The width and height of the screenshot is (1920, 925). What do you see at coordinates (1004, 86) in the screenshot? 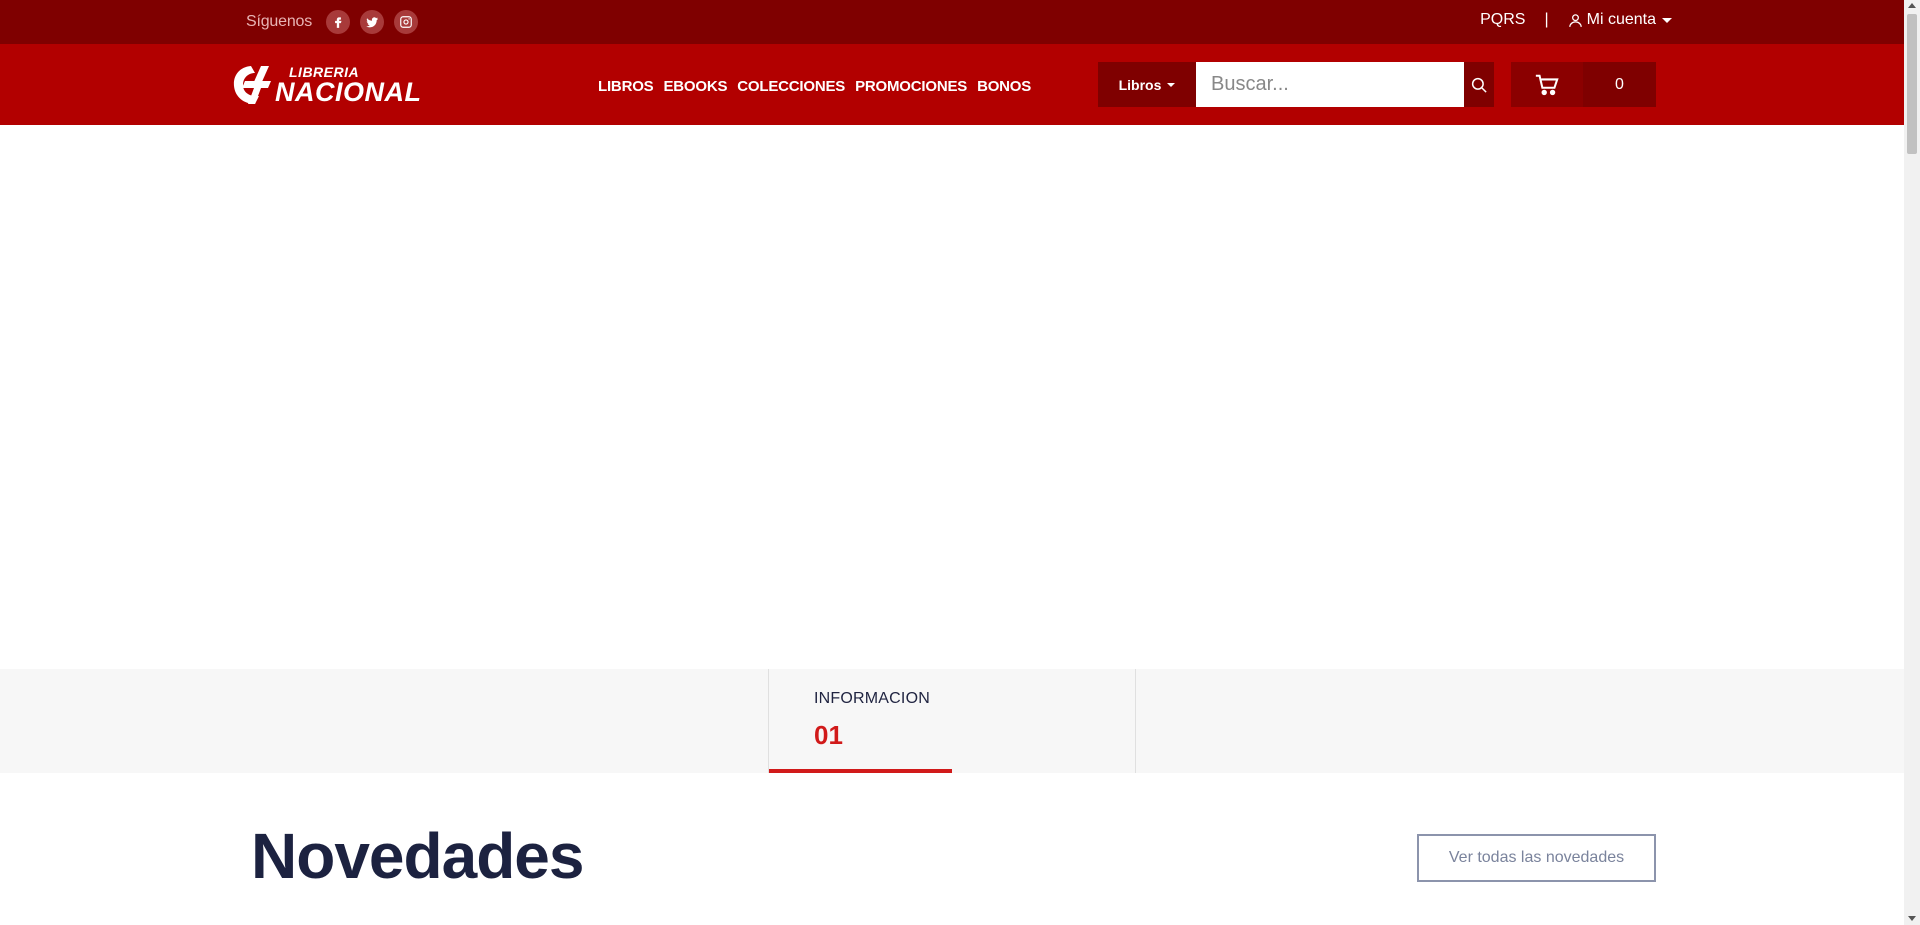
I see `nav-item-bonos: BONOS` at bounding box center [1004, 86].